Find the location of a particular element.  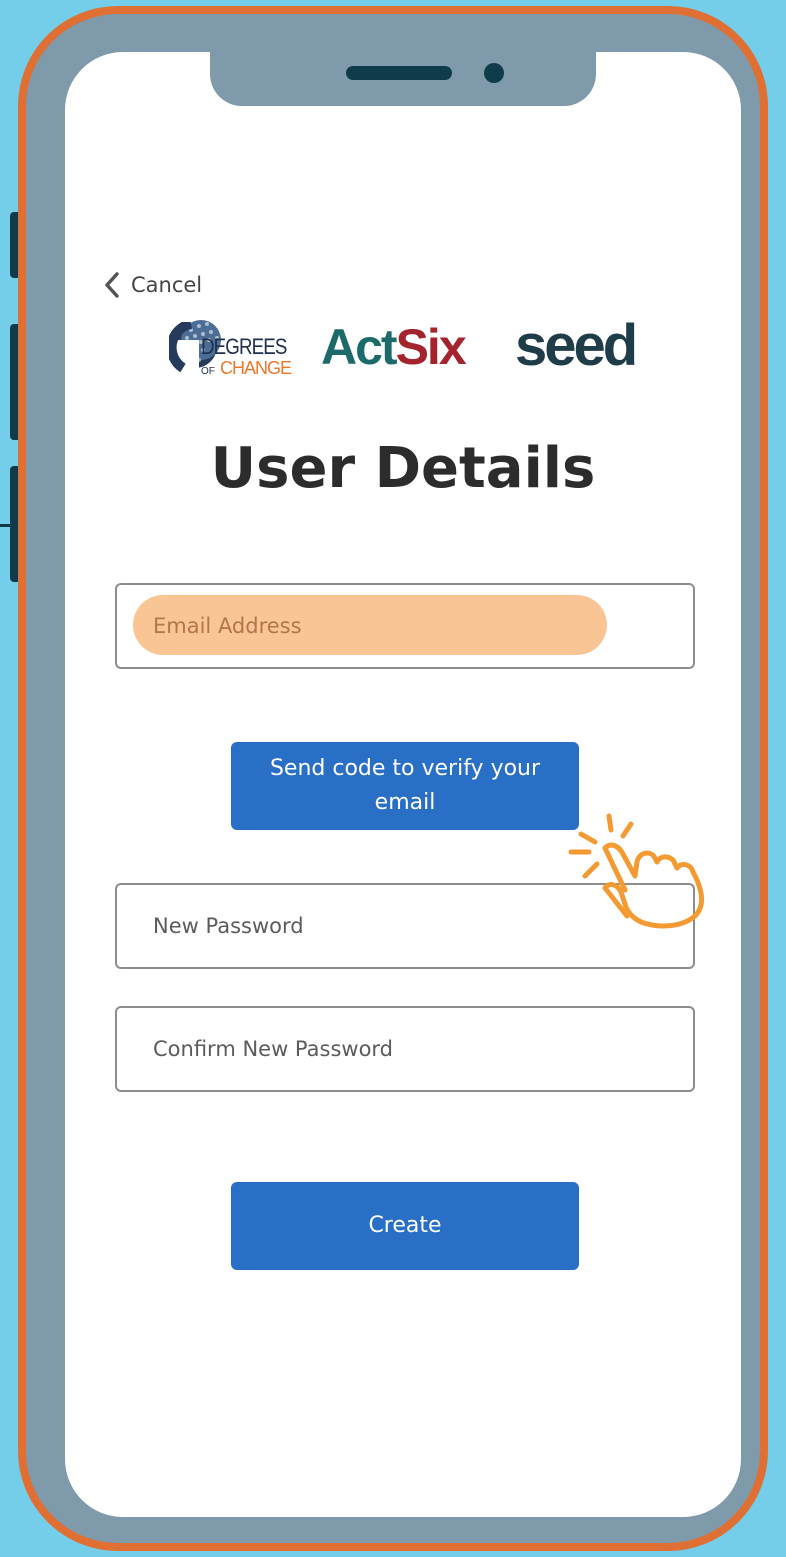

logo-actsix: ActSix is located at coordinates (394, 347).